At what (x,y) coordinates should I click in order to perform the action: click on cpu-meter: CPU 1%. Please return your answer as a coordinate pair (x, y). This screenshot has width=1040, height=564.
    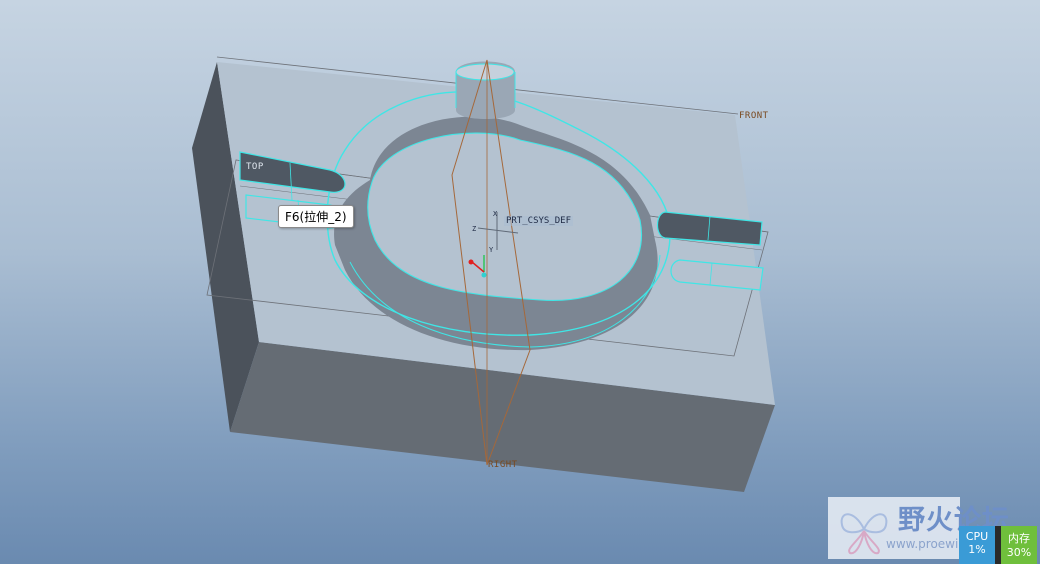
    Looking at the image, I should click on (977, 545).